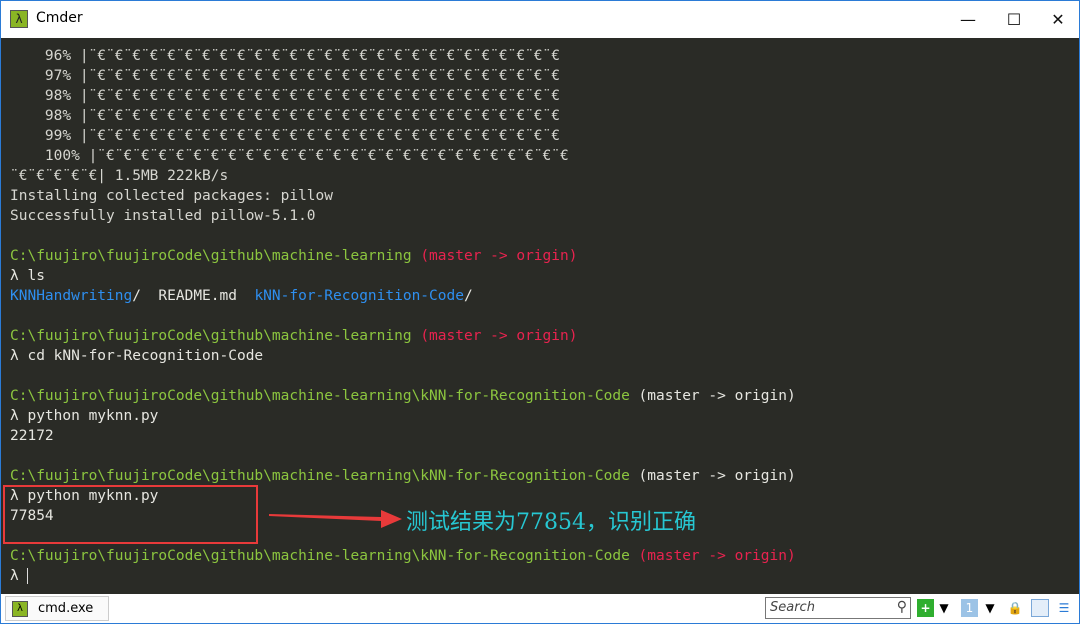 The image size is (1080, 624). I want to click on close-button: ✕, so click(1057, 20).